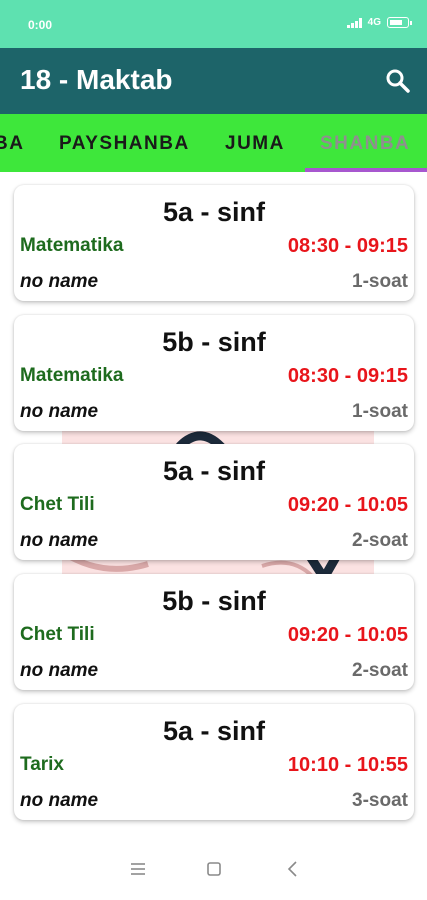  I want to click on system-nav-bar, so click(213, 868).